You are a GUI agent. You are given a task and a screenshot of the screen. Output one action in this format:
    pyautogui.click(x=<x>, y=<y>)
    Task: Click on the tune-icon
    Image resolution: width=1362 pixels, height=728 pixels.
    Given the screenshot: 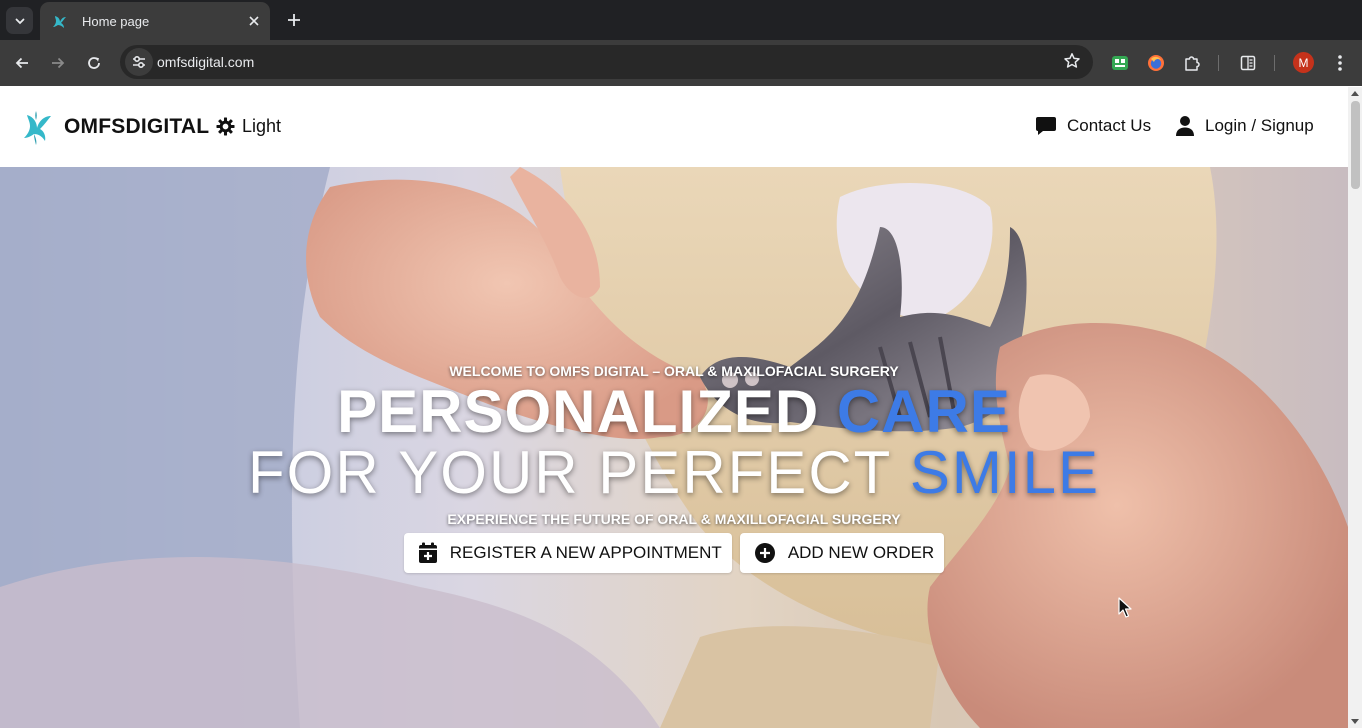 What is the action you would take?
    pyautogui.click(x=139, y=62)
    